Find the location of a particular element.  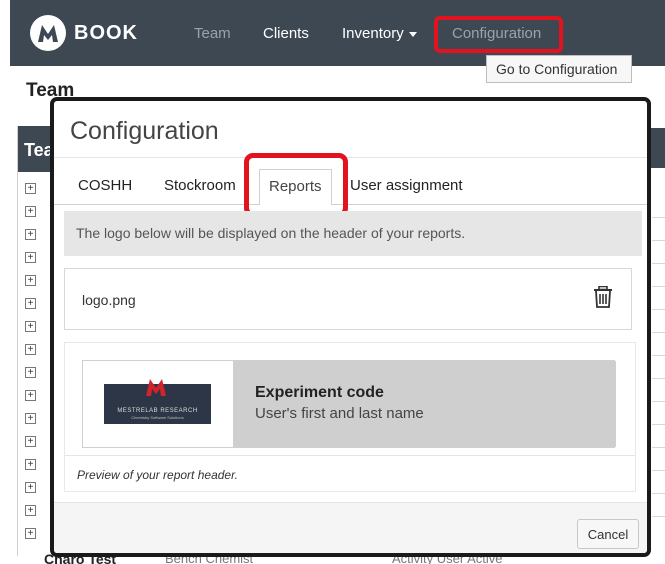

brand-name: BOOK is located at coordinates (106, 33).